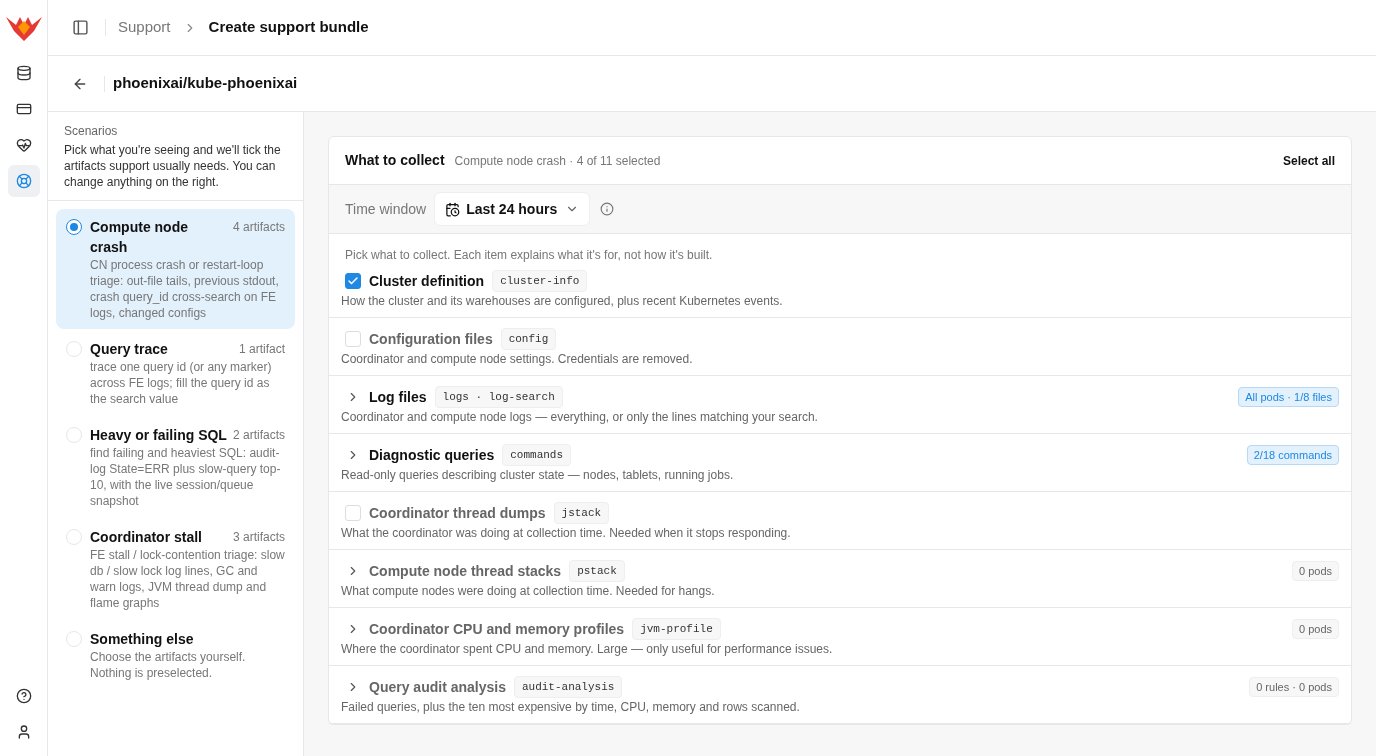 This screenshot has height=756, width=1376. Describe the element at coordinates (398, 397) in the screenshot. I see `artifact-title: Log files` at that location.